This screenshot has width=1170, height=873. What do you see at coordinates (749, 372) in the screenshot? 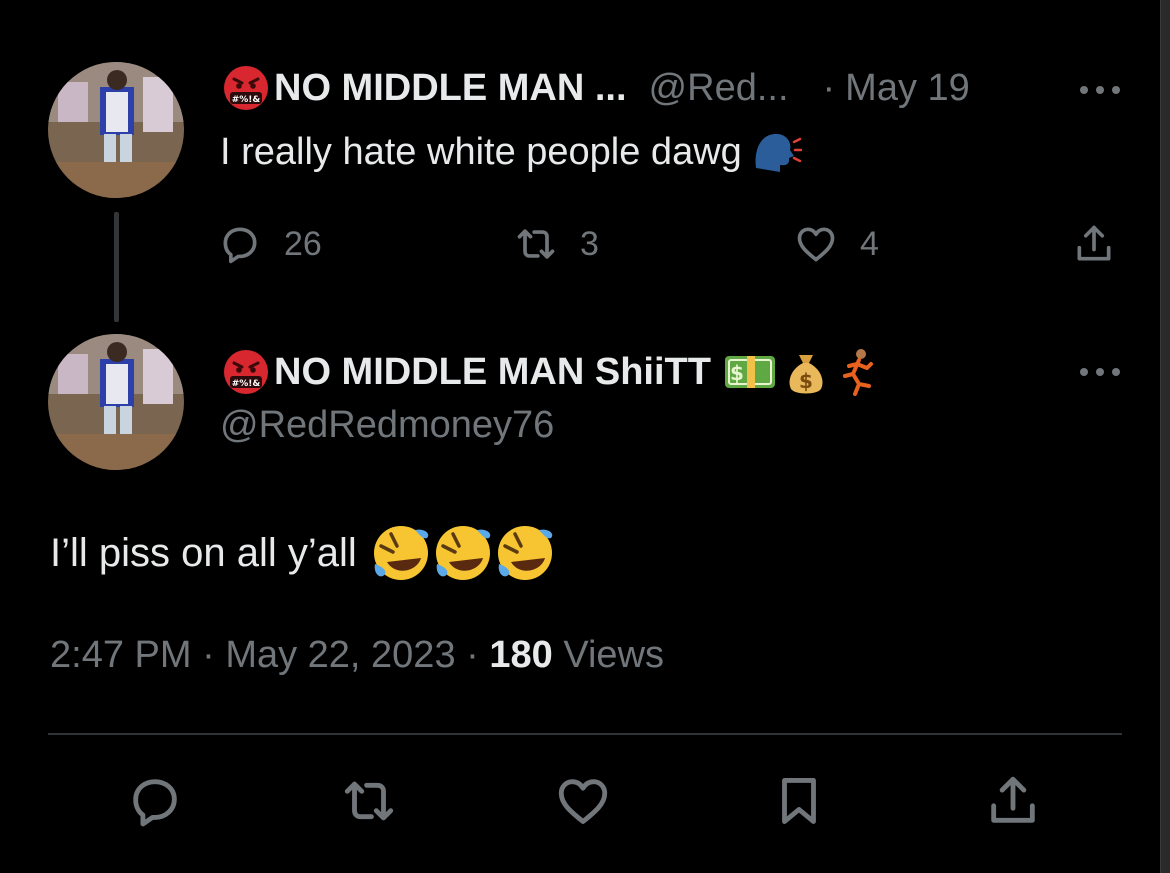
I see `dollar-banknote-icon: $` at bounding box center [749, 372].